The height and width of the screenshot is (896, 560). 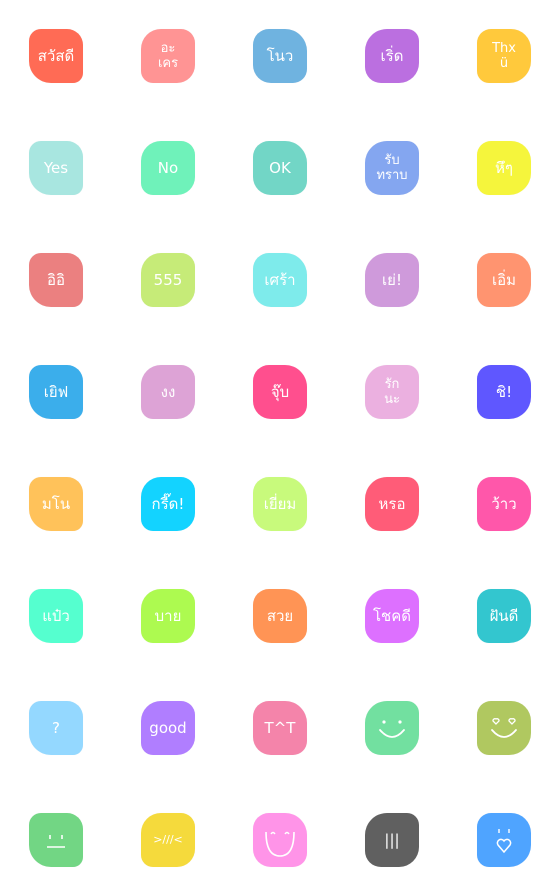 I want to click on sticker-item: T^T, so click(x=280, y=728).